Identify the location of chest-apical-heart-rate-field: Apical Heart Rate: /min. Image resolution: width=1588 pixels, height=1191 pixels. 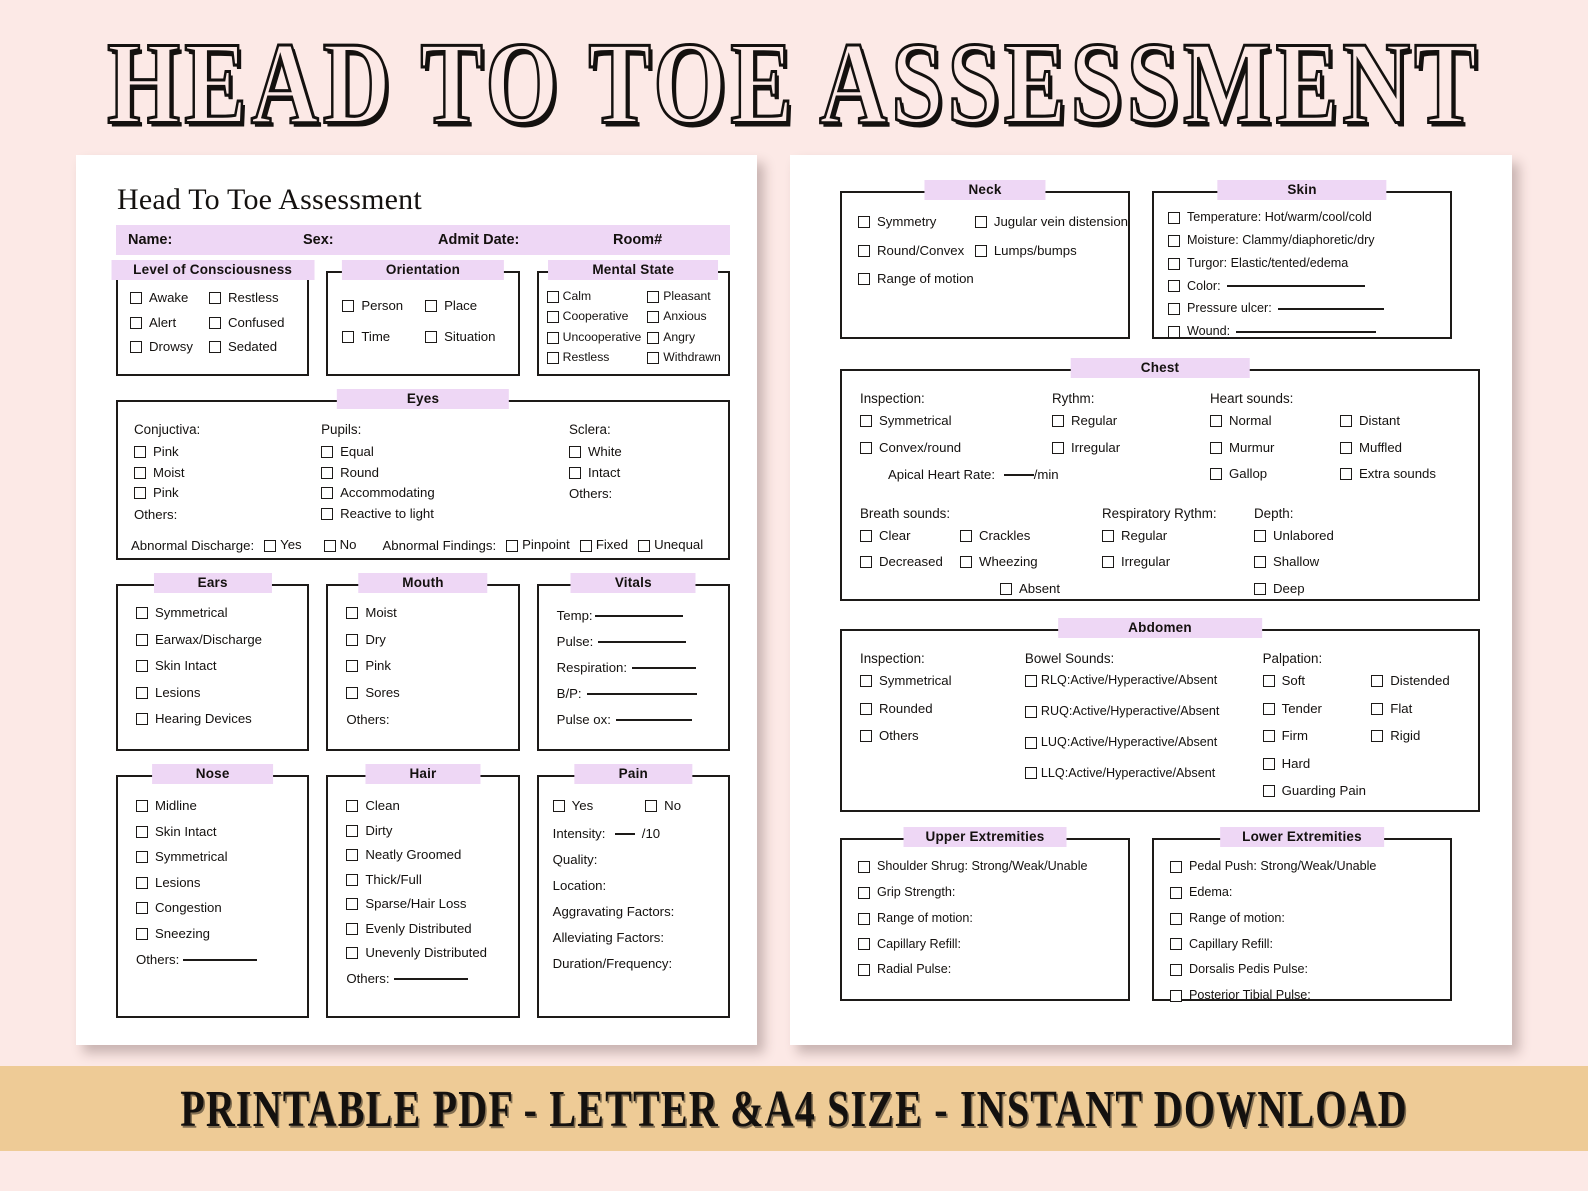
(959, 474).